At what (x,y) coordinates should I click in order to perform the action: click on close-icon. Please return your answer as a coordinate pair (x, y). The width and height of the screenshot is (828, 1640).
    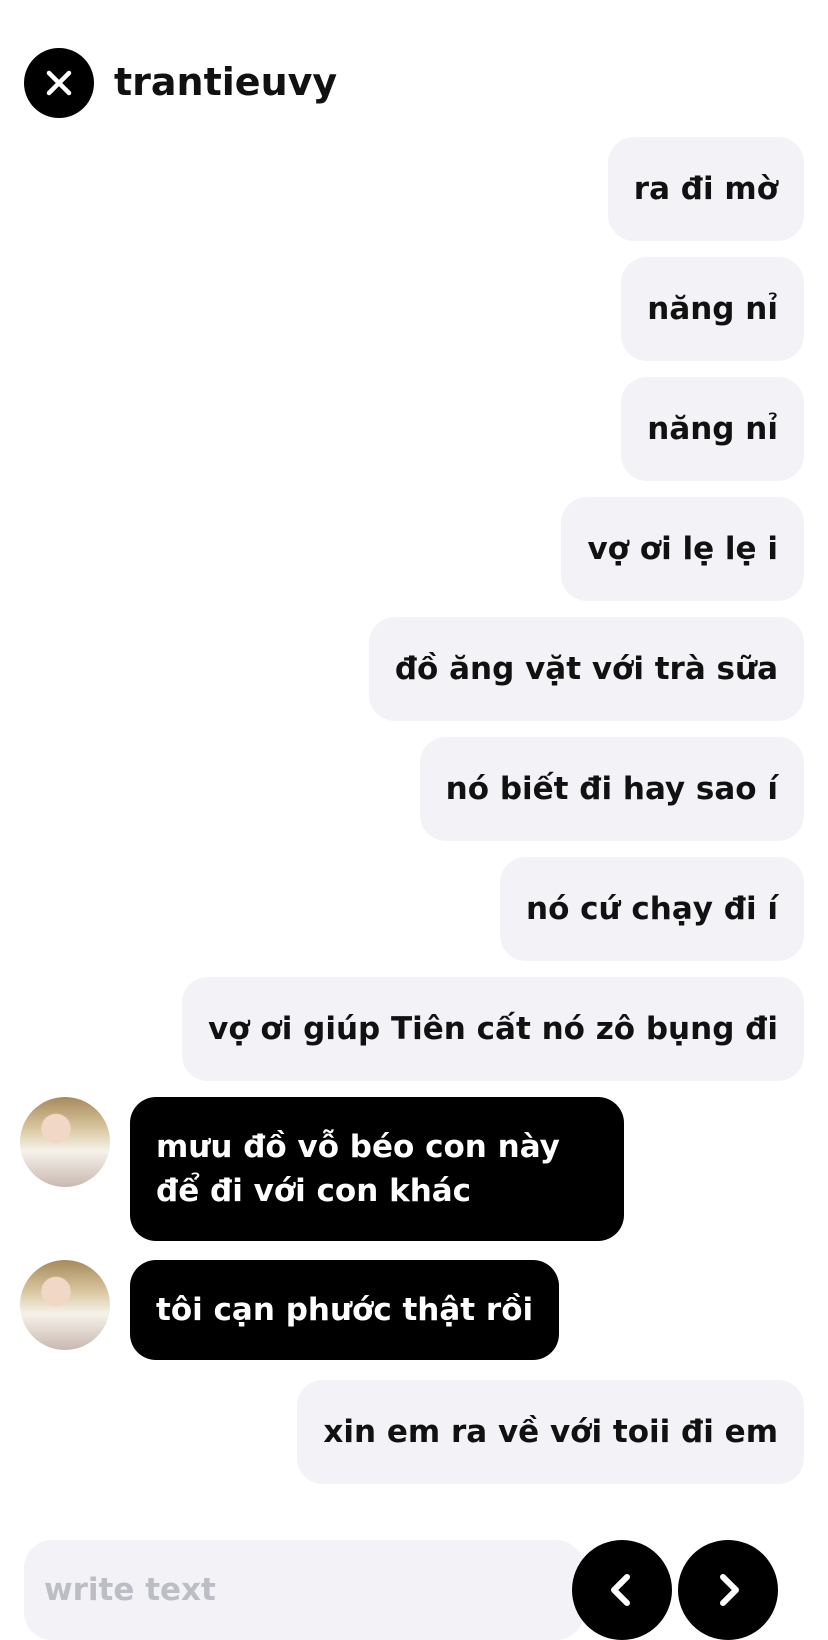
    Looking at the image, I should click on (59, 83).